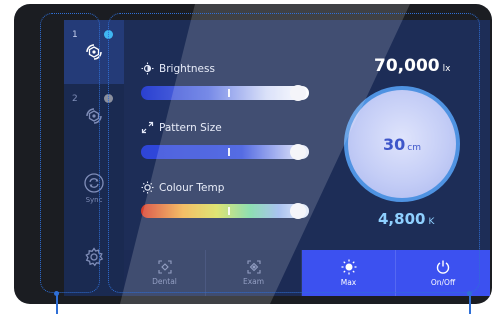  I want to click on sidebar-item-pattern-1: 1, so click(94, 52).